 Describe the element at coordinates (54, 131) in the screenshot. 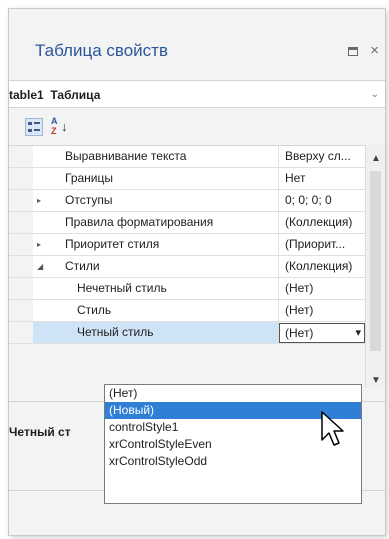

I see `sort-z-letter: Z` at that location.